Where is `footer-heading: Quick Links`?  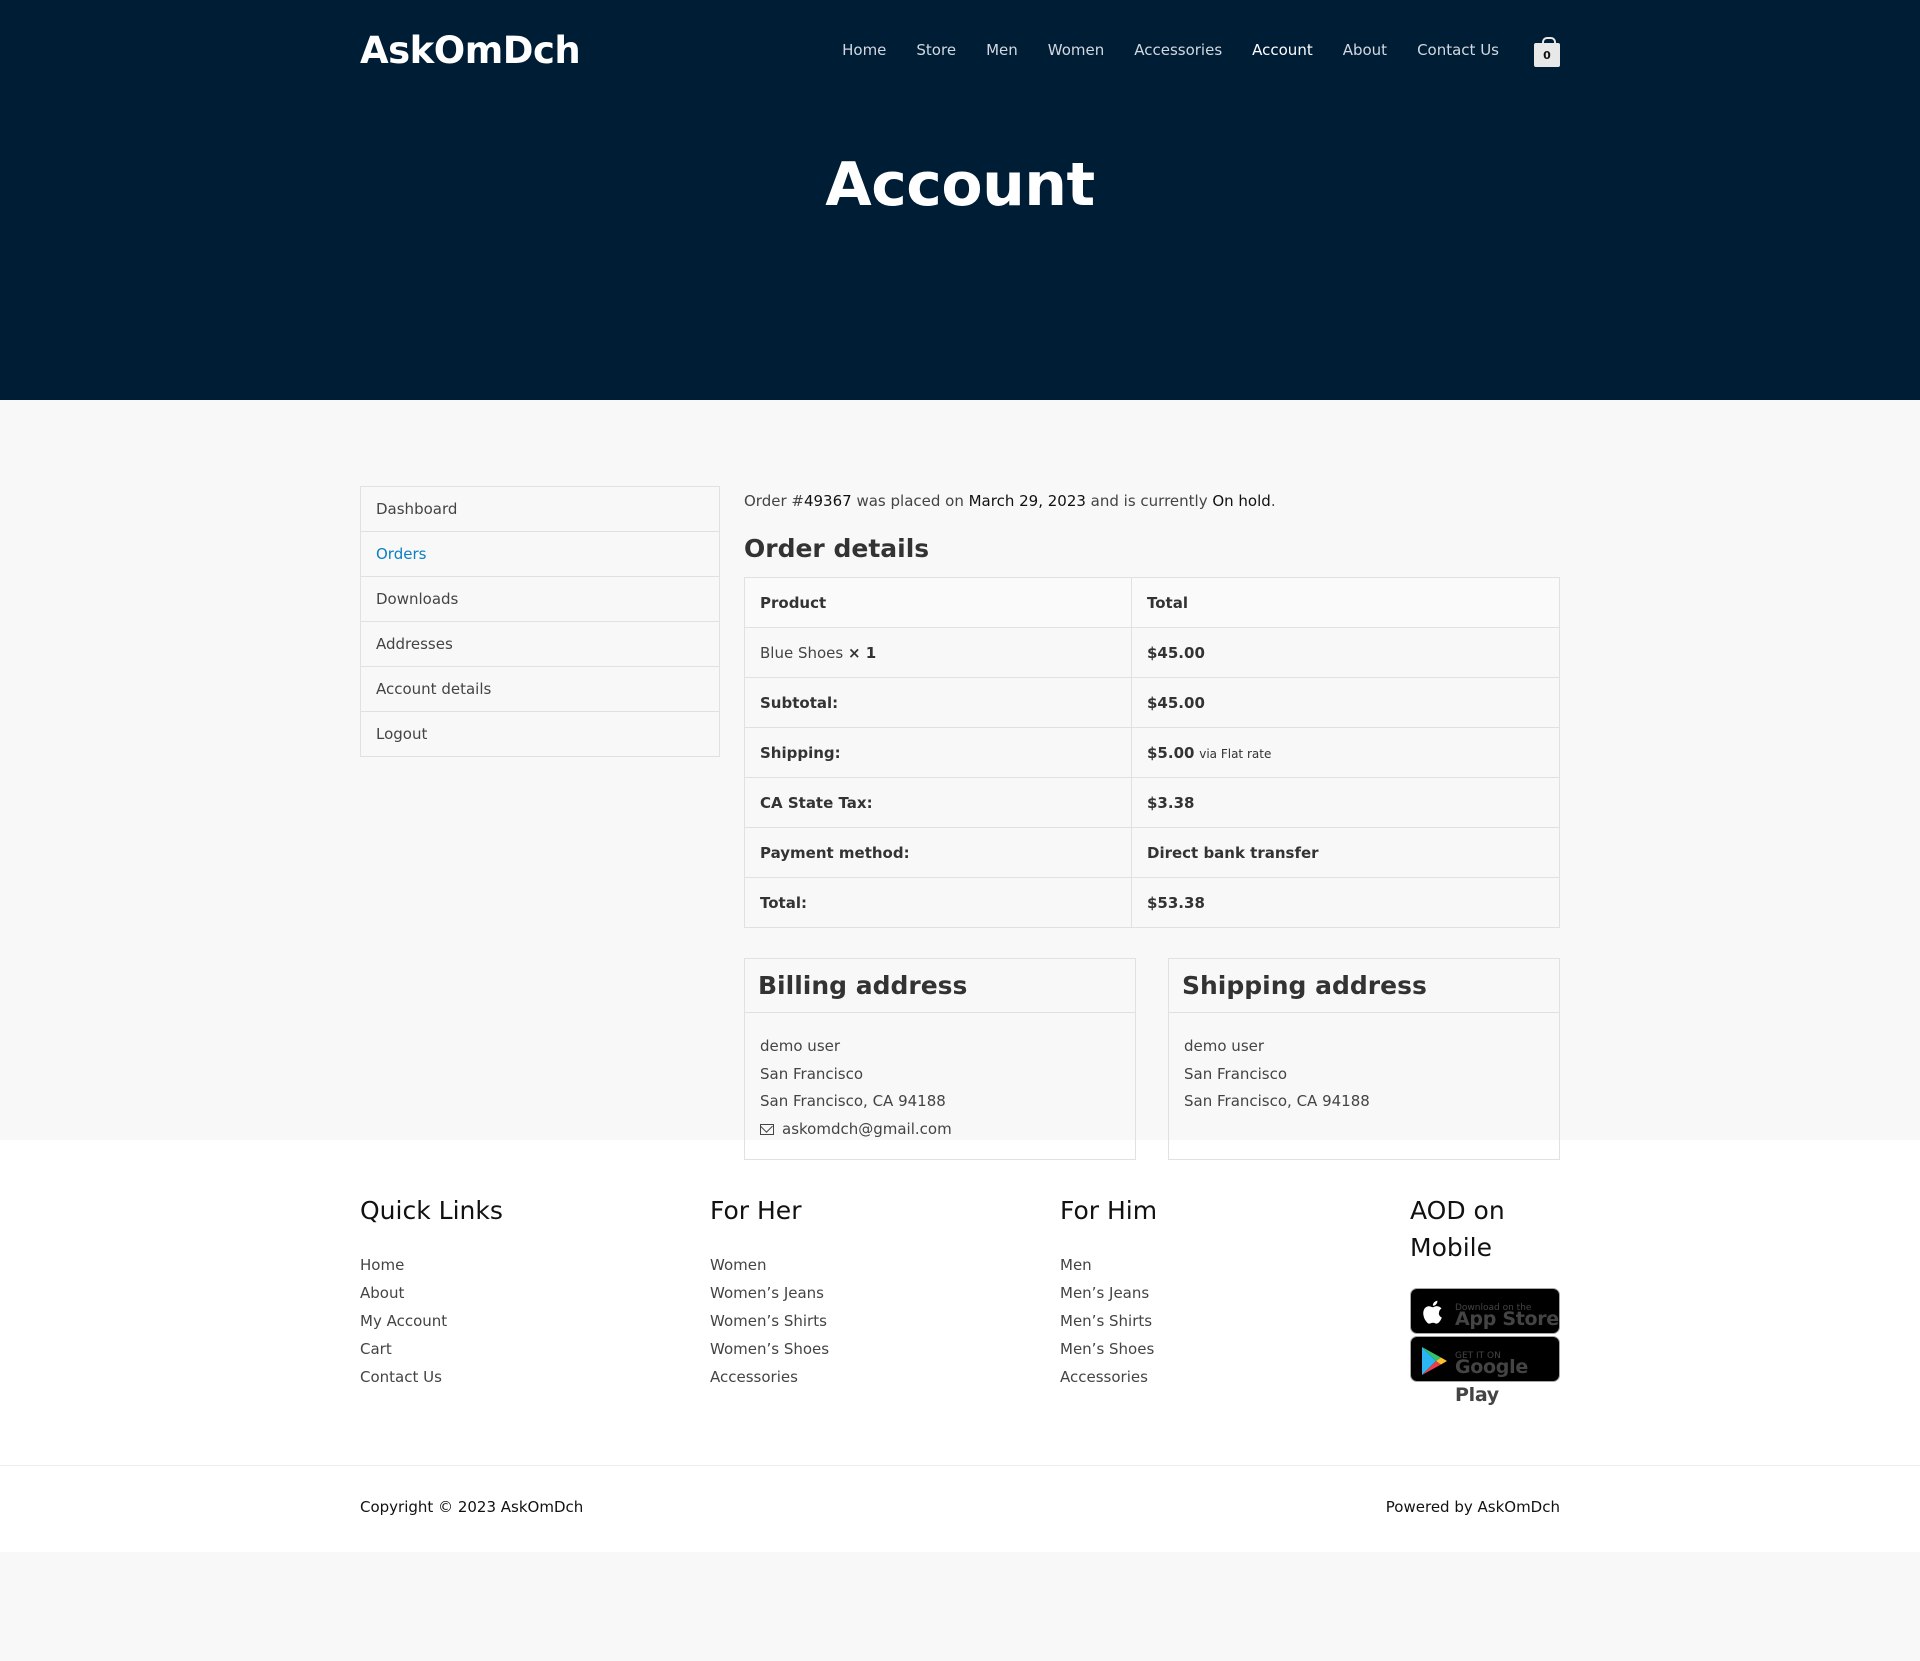 footer-heading: Quick Links is located at coordinates (431, 1210).